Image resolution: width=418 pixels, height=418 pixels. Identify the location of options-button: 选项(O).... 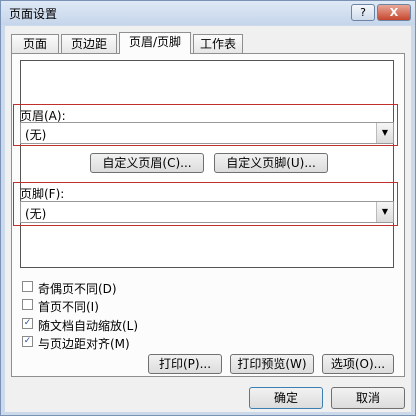
(358, 364).